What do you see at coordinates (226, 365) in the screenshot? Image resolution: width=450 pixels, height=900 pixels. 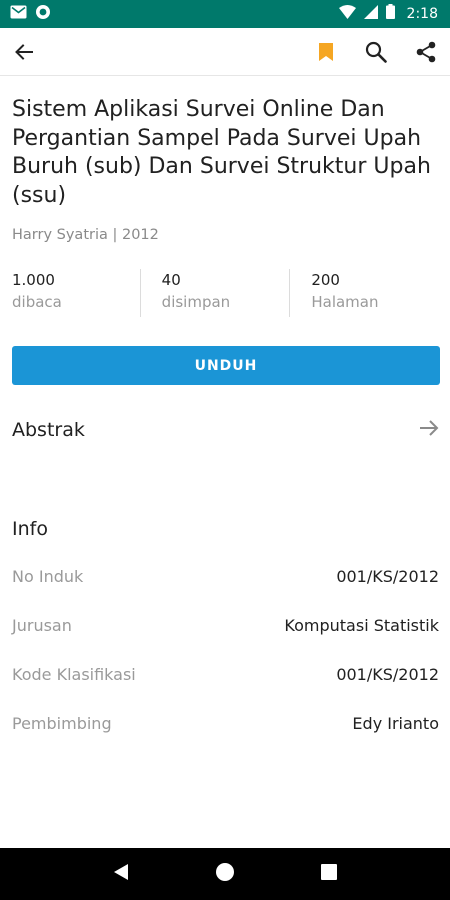 I see `download-button: UNDUH` at bounding box center [226, 365].